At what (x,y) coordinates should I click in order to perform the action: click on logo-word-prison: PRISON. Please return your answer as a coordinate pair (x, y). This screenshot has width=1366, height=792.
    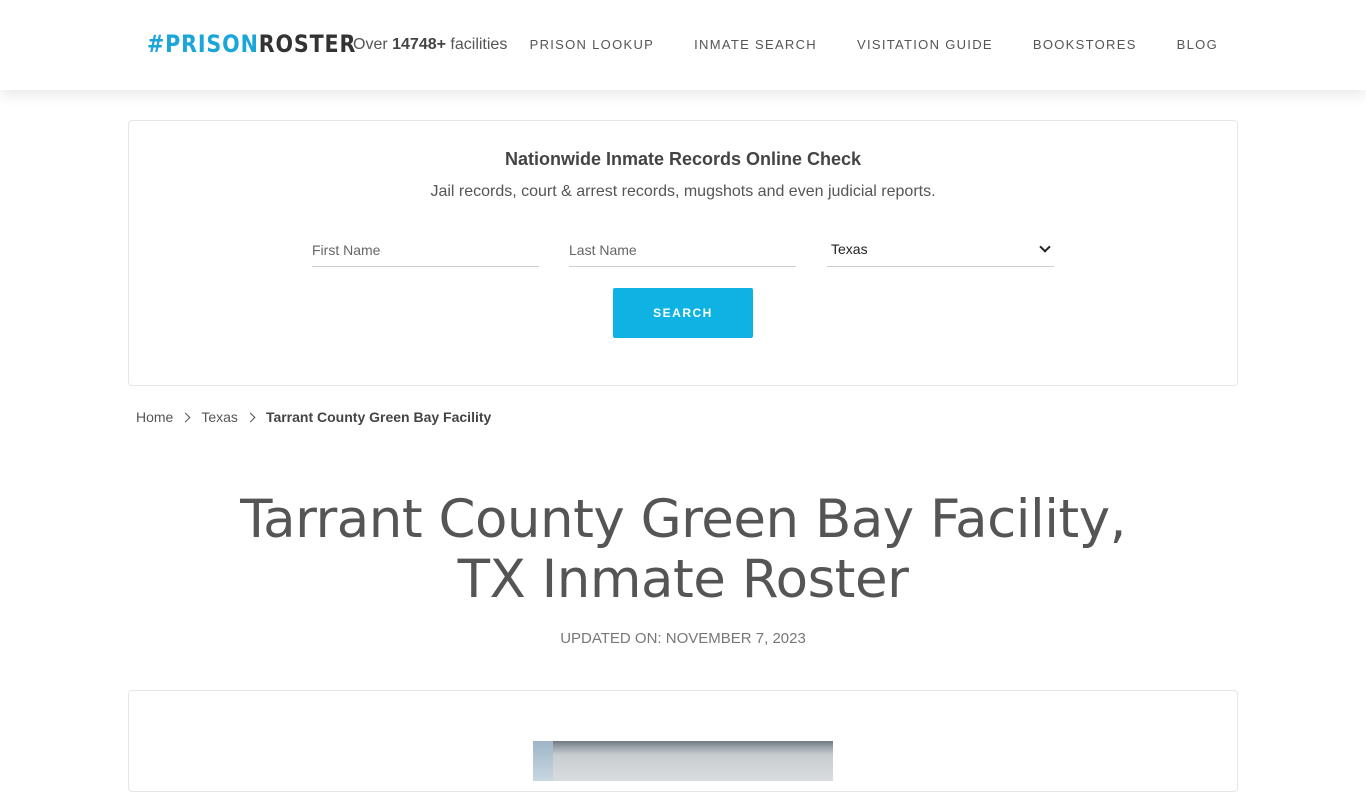
    Looking at the image, I should click on (212, 44).